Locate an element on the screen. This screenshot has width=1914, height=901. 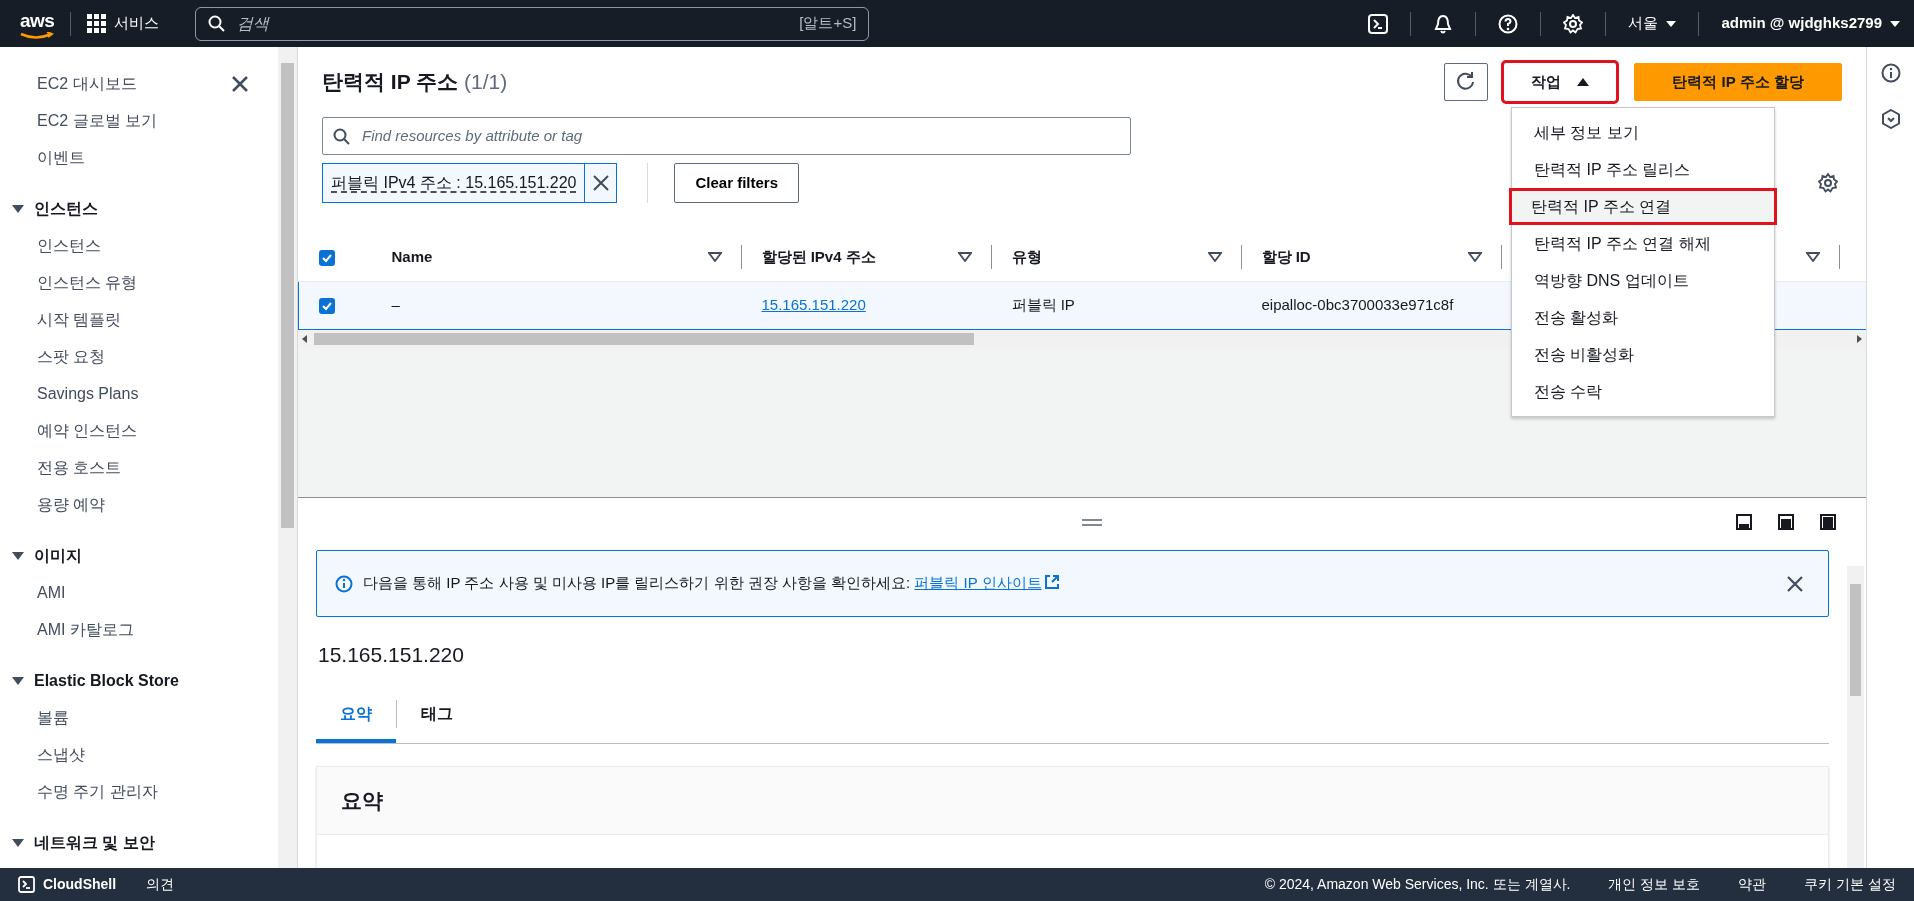
shortcut-hint: [알트+S] is located at coordinates (828, 23).